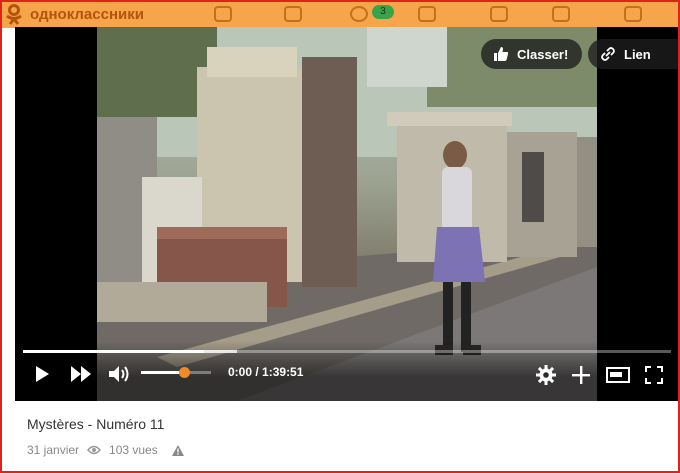 The height and width of the screenshot is (473, 680). I want to click on progress-bar, so click(347, 351).